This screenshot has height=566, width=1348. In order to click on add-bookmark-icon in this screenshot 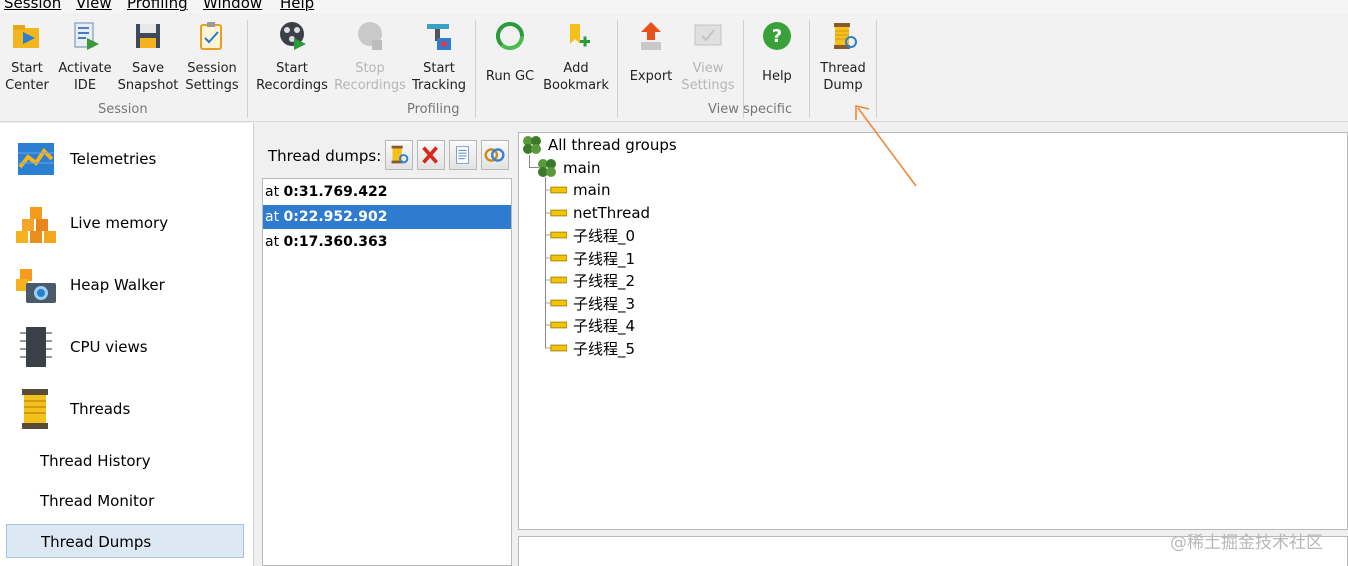, I will do `click(580, 35)`.